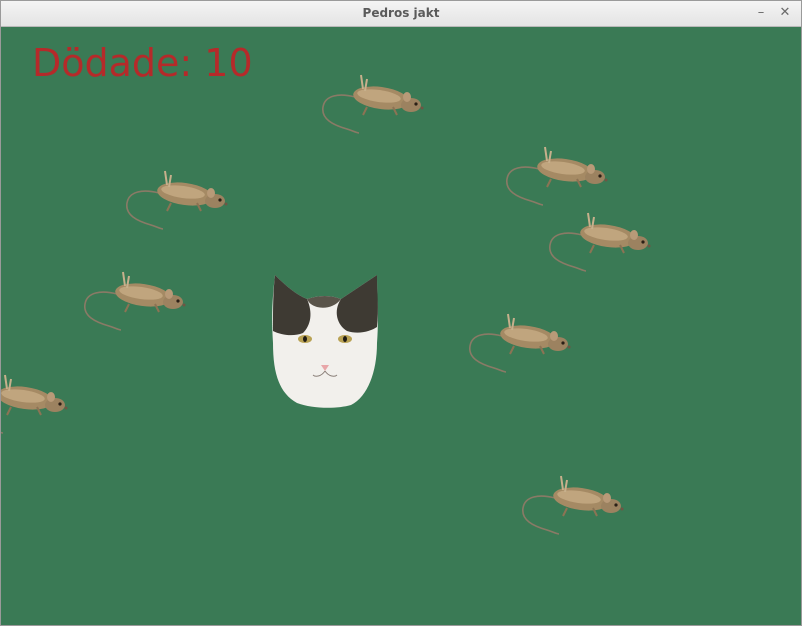 The width and height of the screenshot is (802, 626). Describe the element at coordinates (324, 341) in the screenshot. I see `cat-face-icon` at that location.